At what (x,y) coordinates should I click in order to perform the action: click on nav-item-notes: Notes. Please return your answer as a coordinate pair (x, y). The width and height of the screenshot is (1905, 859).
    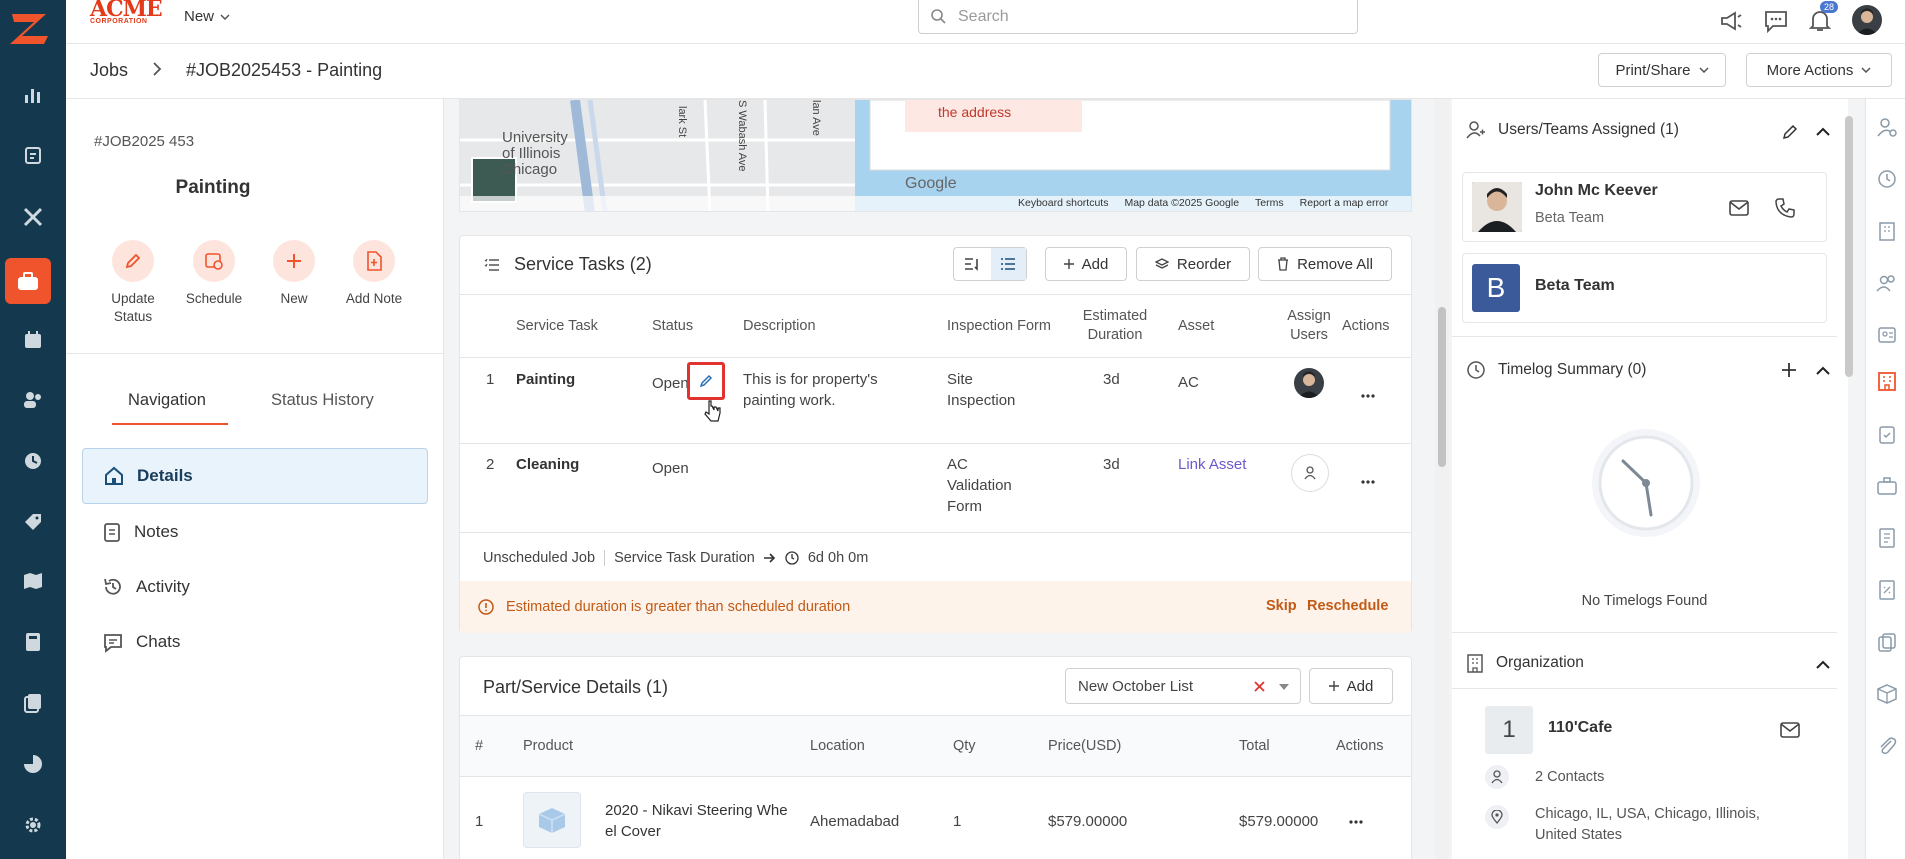
    Looking at the image, I should click on (255, 532).